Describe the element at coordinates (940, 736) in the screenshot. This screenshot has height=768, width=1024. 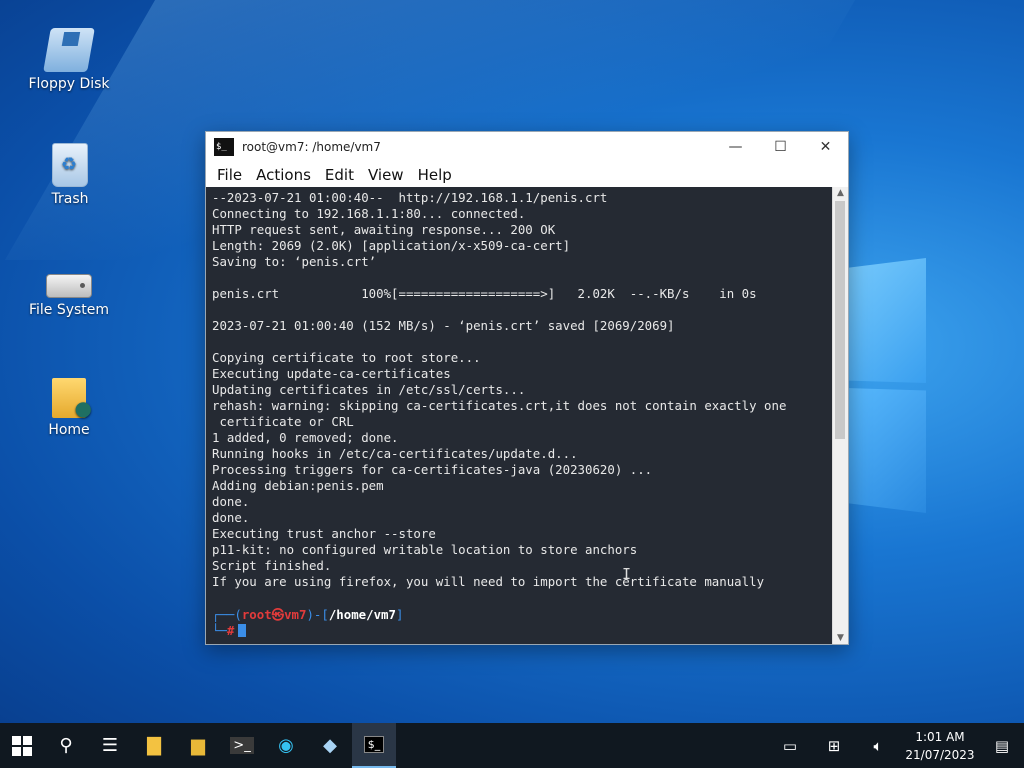
I see `clock-time: 1:01 AM` at that location.